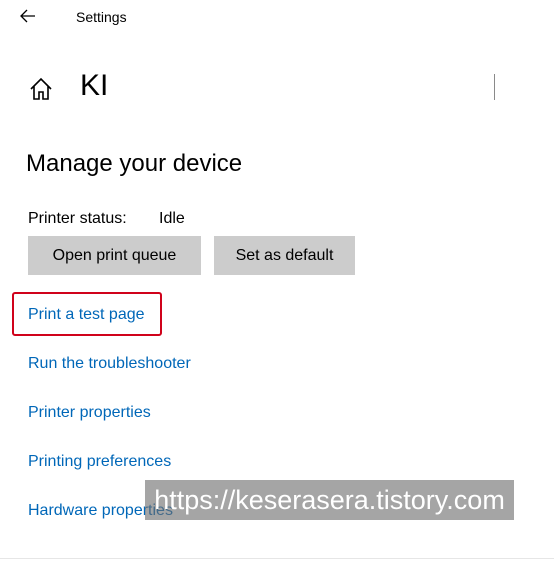  Describe the element at coordinates (101, 17) in the screenshot. I see `app-title: Settings` at that location.